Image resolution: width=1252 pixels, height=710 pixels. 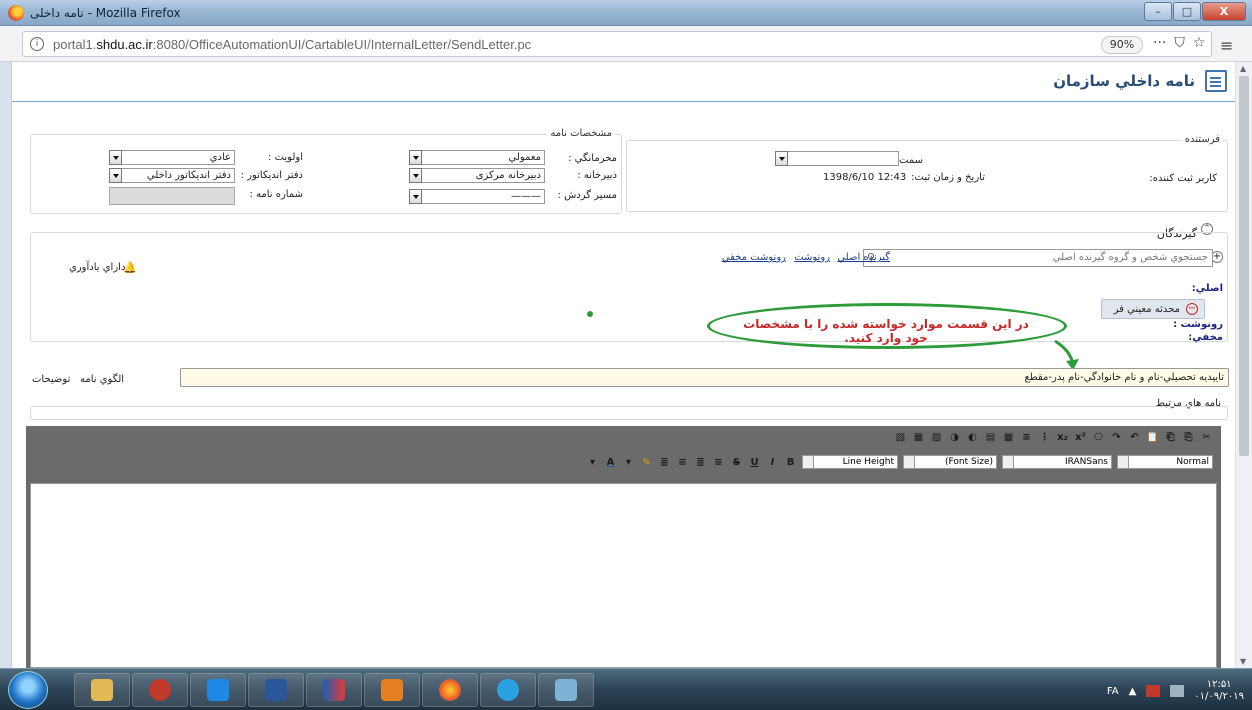 I want to click on find-icon: ◐, so click(x=972, y=437).